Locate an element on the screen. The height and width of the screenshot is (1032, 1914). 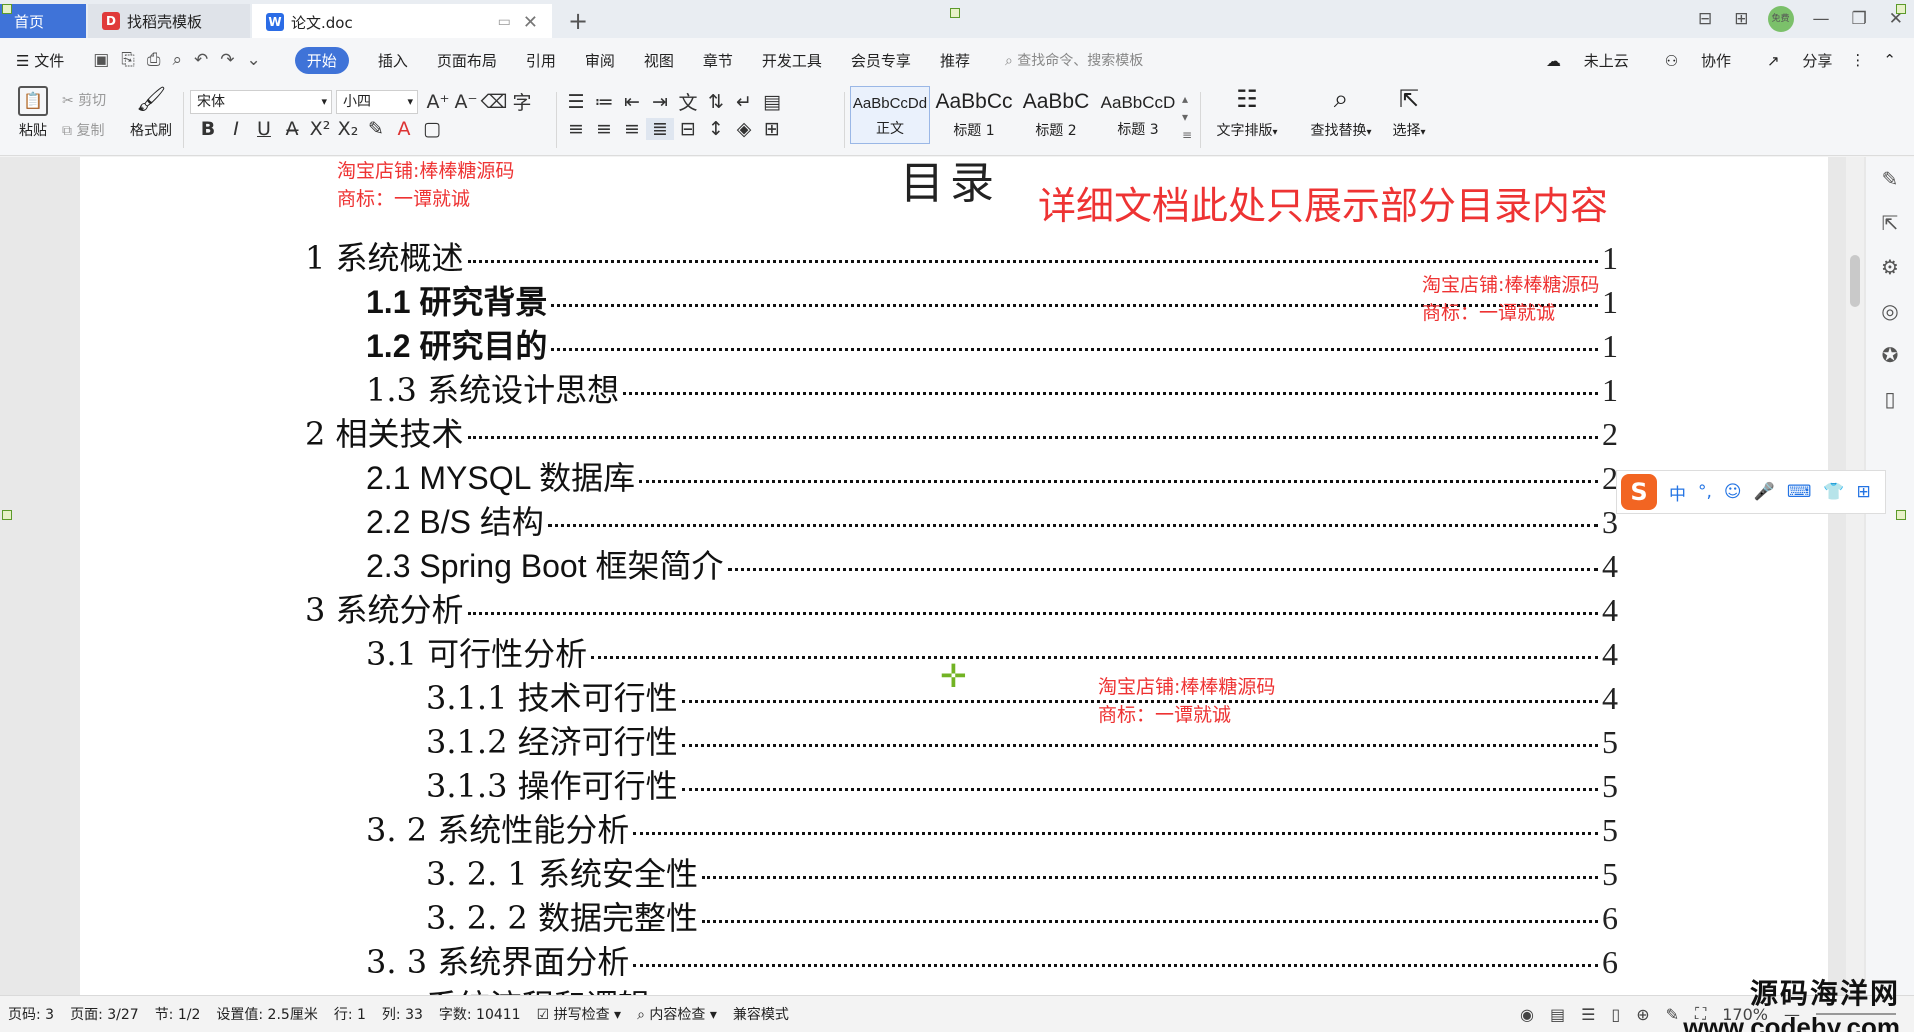
toc-entry: 2 相关技术 2 is located at coordinates (961, 432).